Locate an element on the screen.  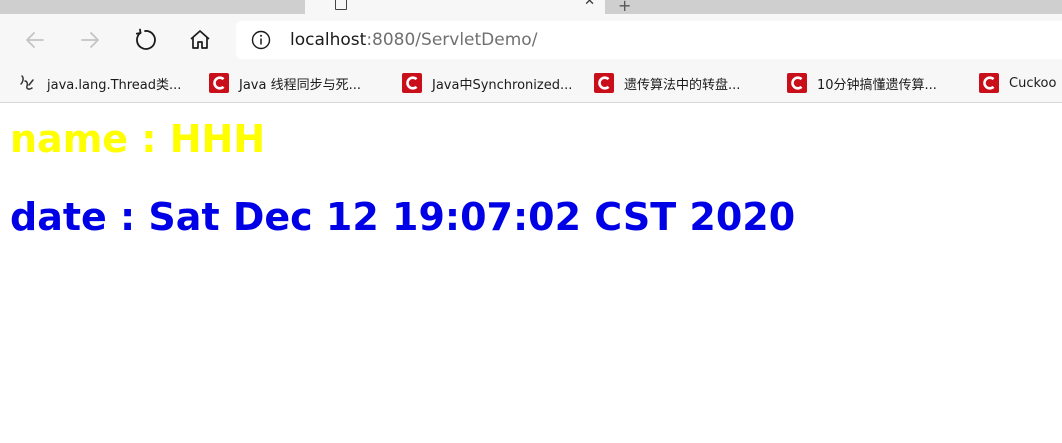
refresh-icon is located at coordinates (145, 39).